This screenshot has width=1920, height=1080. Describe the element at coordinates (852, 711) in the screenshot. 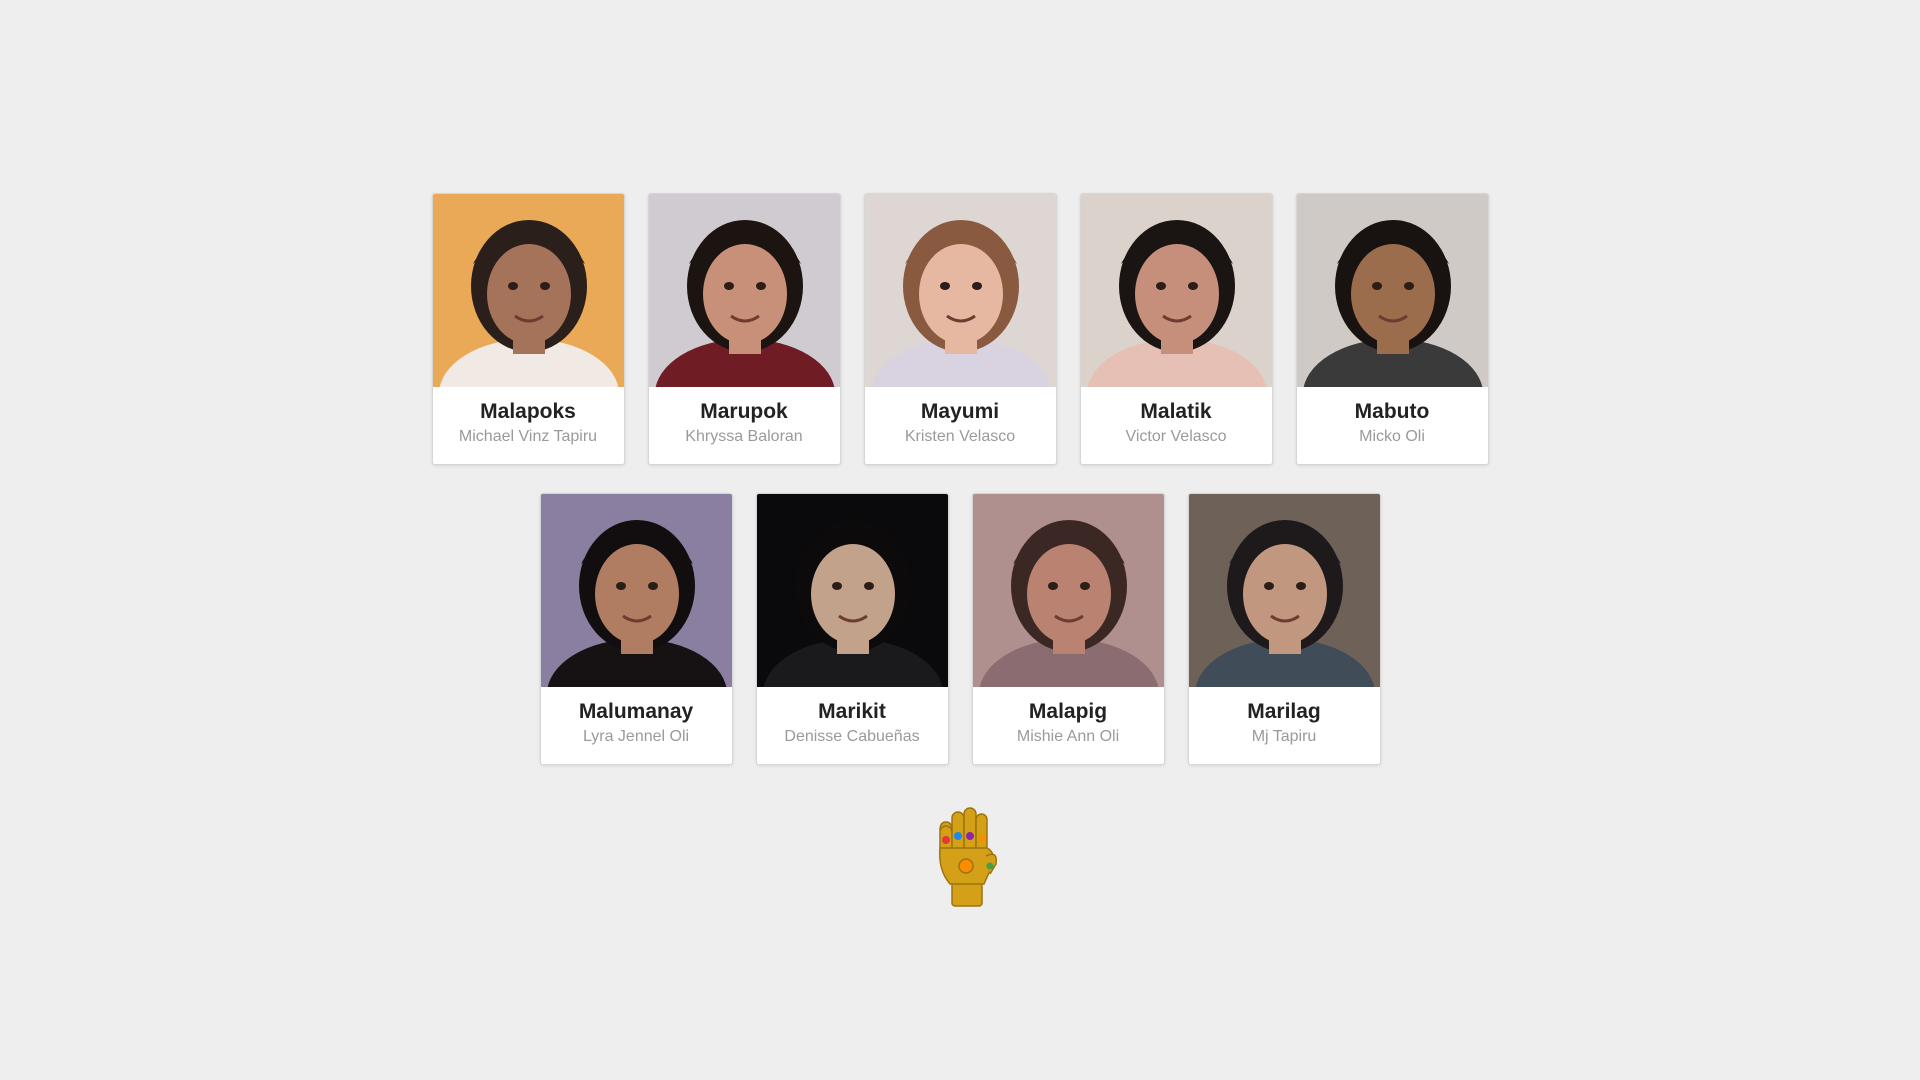

I see `profile-nickname: Marikit` at that location.